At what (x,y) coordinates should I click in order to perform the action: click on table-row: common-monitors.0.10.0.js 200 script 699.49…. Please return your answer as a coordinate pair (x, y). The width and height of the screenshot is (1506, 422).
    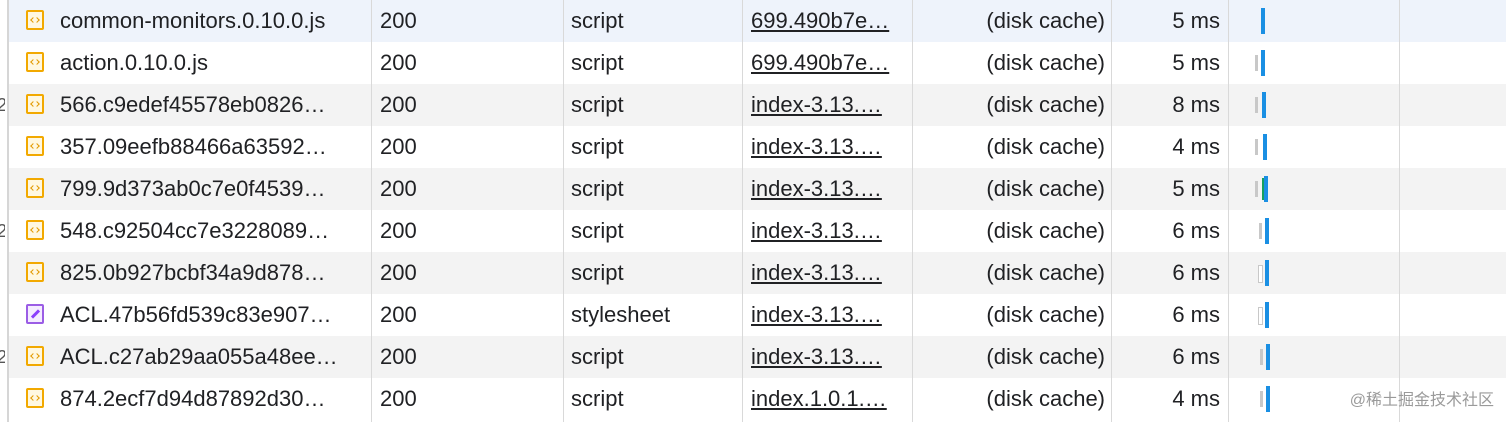
    Looking at the image, I should click on (757, 21).